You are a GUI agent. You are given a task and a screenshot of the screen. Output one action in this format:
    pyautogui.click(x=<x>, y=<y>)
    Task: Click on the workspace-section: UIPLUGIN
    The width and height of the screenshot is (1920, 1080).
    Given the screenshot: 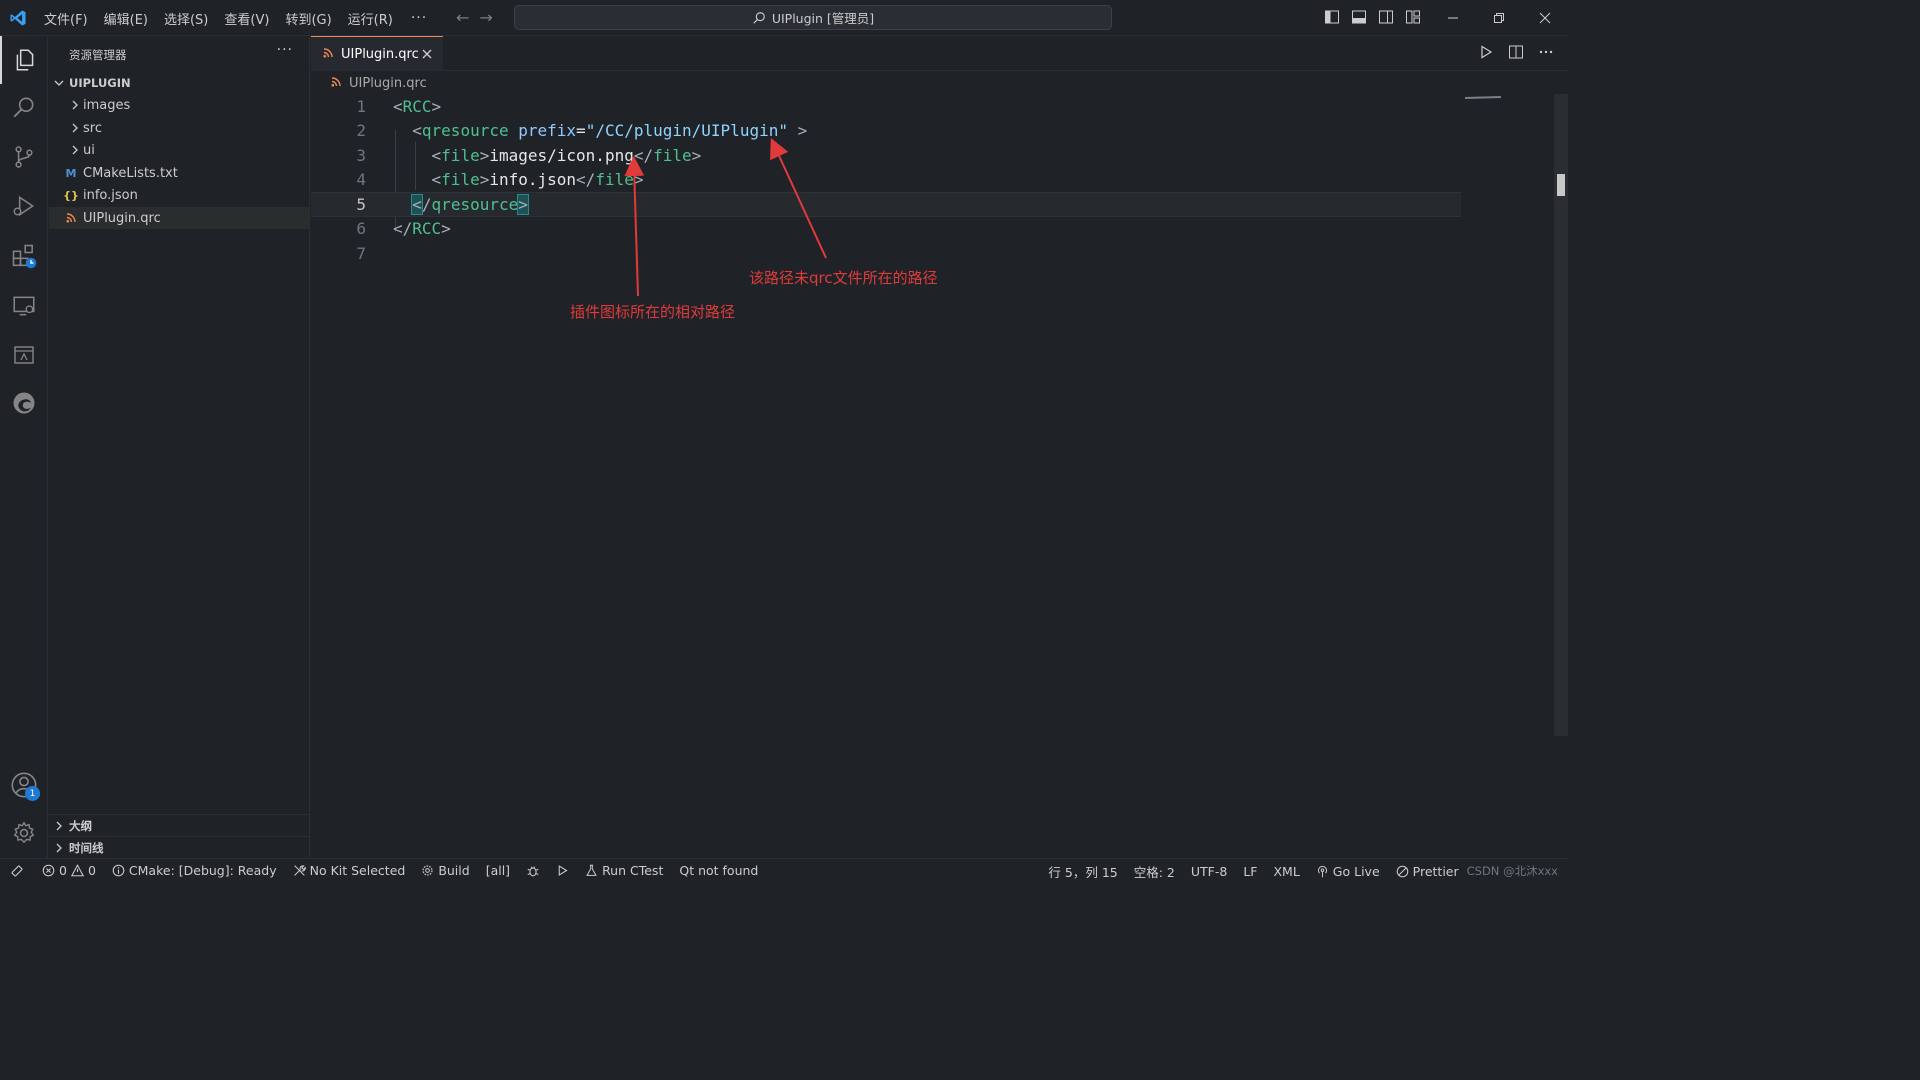 What is the action you would take?
    pyautogui.click(x=179, y=83)
    